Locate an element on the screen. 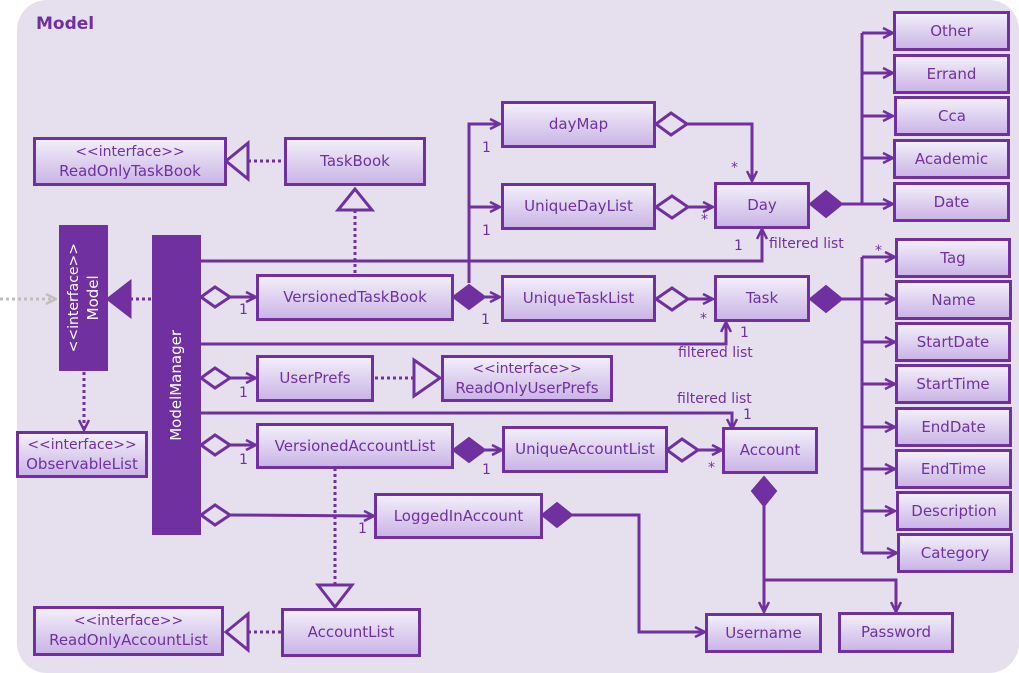 Image resolution: width=1019 pixels, height=673 pixels. class-name: EndTime is located at coordinates (953, 468).